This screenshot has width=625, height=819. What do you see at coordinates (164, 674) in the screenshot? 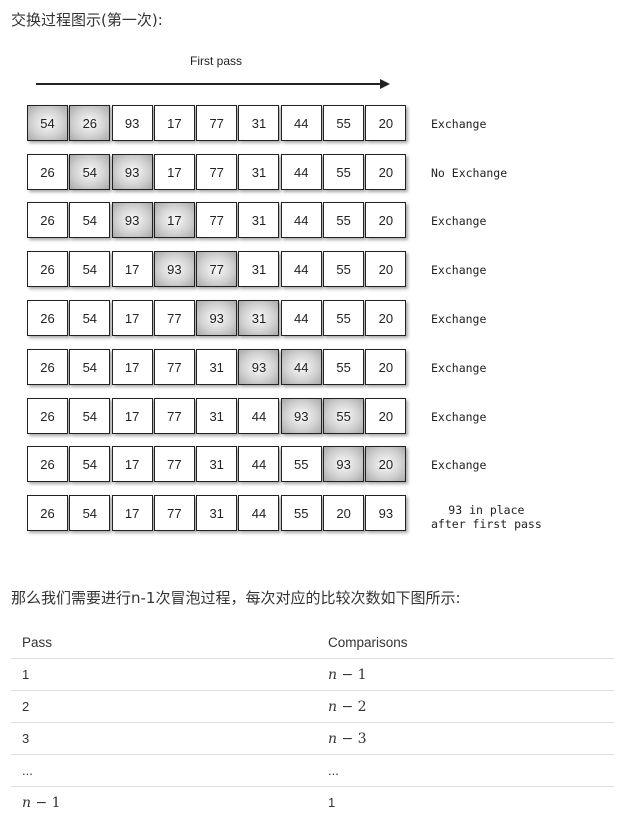
I see `cell-pass: 1` at bounding box center [164, 674].